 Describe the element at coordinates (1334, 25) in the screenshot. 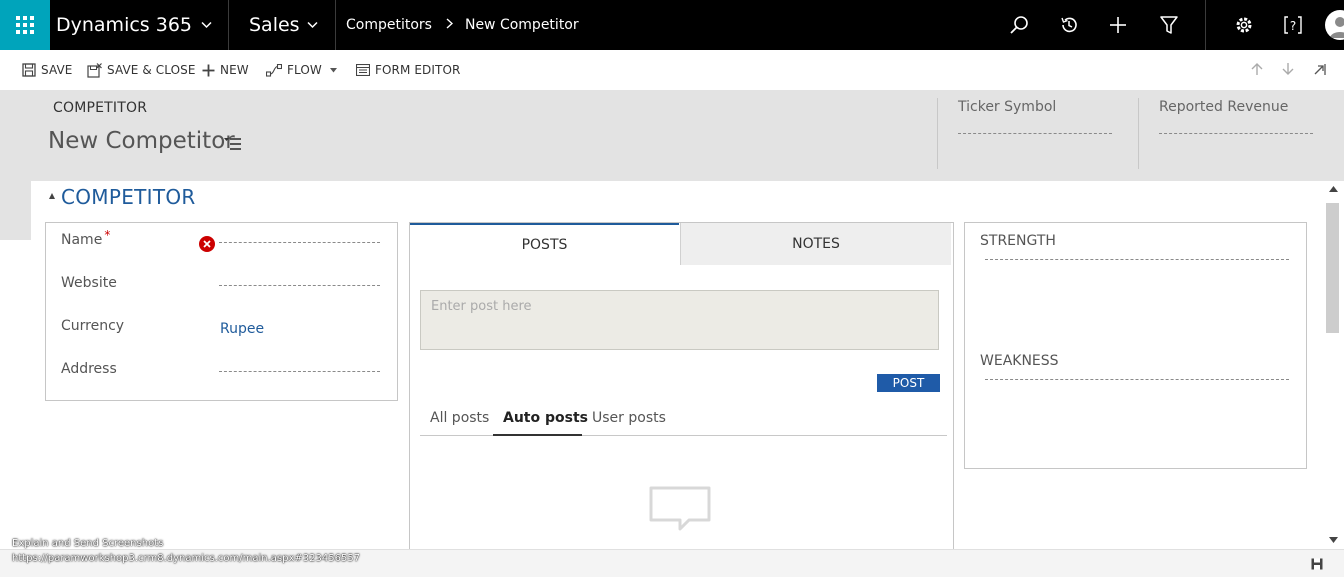

I see `user-avatar-icon` at that location.